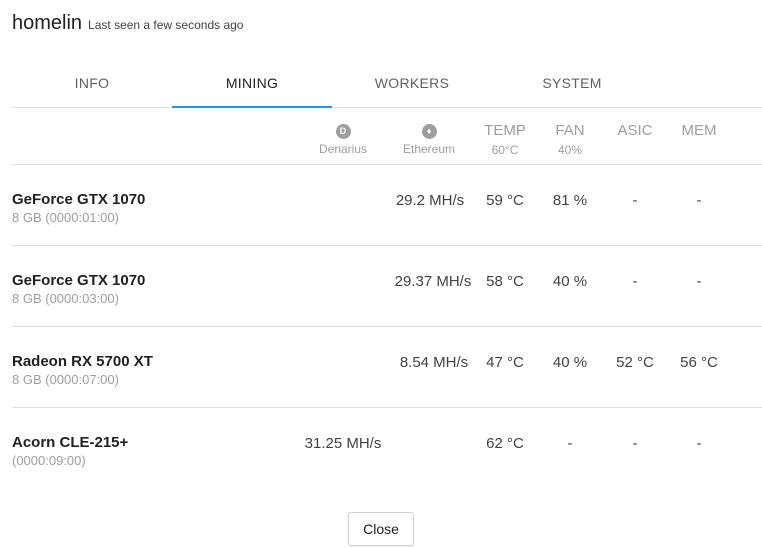  What do you see at coordinates (699, 362) in the screenshot?
I see `device-mem-temp: 56 °C` at bounding box center [699, 362].